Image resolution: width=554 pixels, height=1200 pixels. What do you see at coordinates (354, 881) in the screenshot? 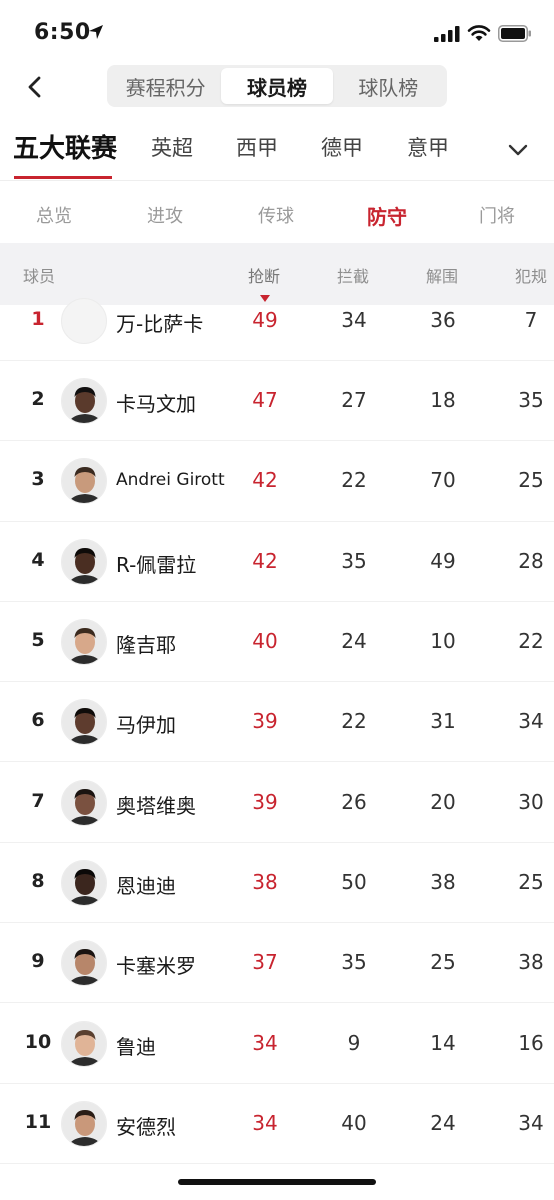
I see `stat-interceptions: 50` at bounding box center [354, 881].